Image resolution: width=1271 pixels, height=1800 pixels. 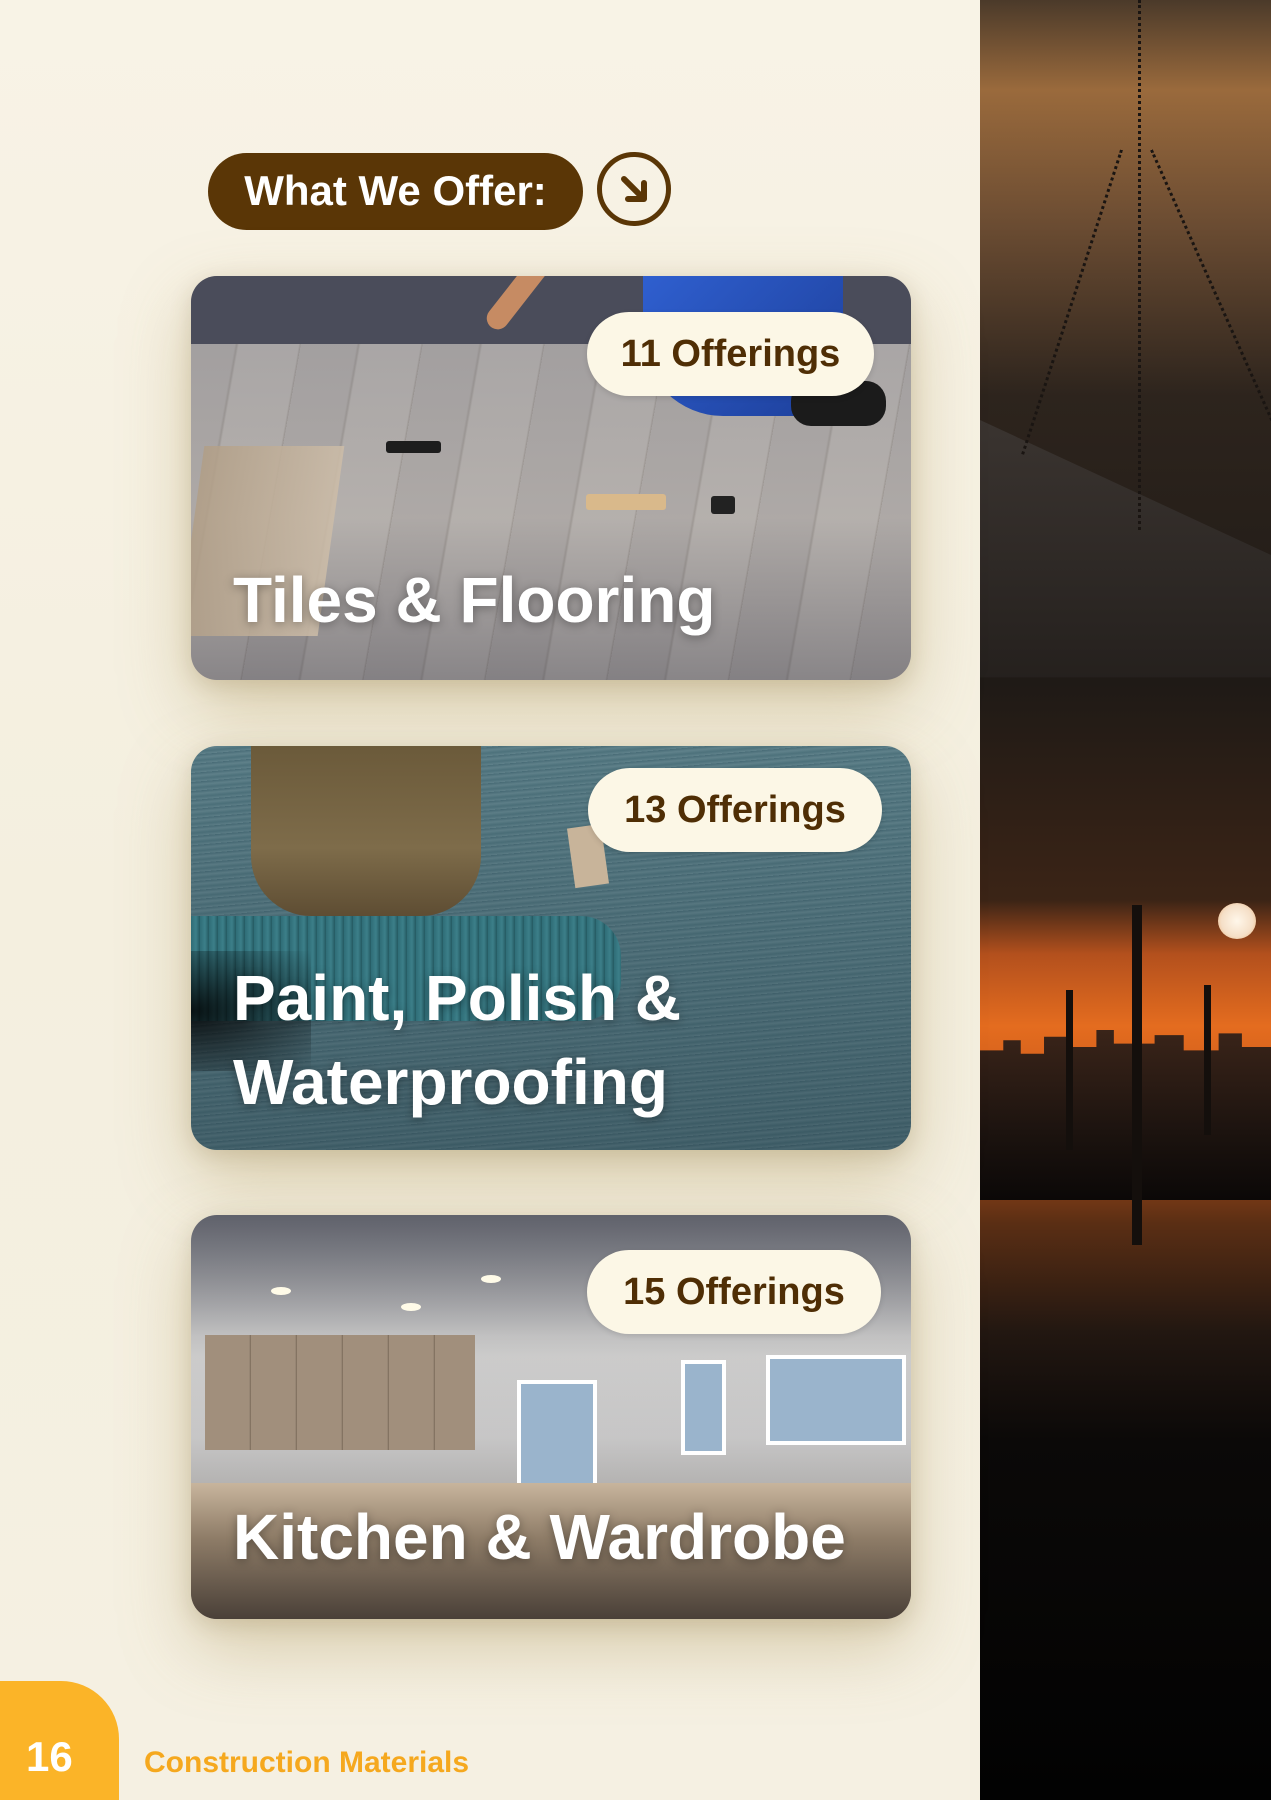 I want to click on offerings-count-badge: 15 Offerings, so click(x=734, y=1292).